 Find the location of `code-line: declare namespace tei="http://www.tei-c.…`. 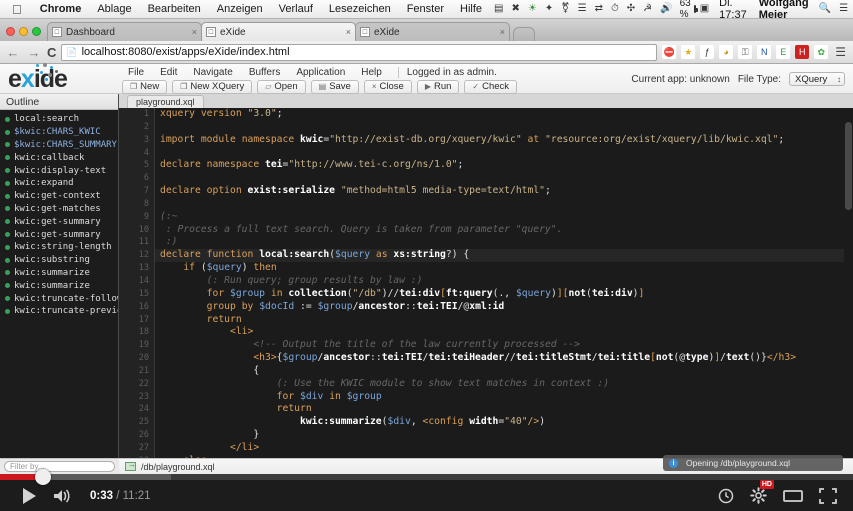

code-line: declare namespace tei="http://www.tei-c.… is located at coordinates (504, 165).